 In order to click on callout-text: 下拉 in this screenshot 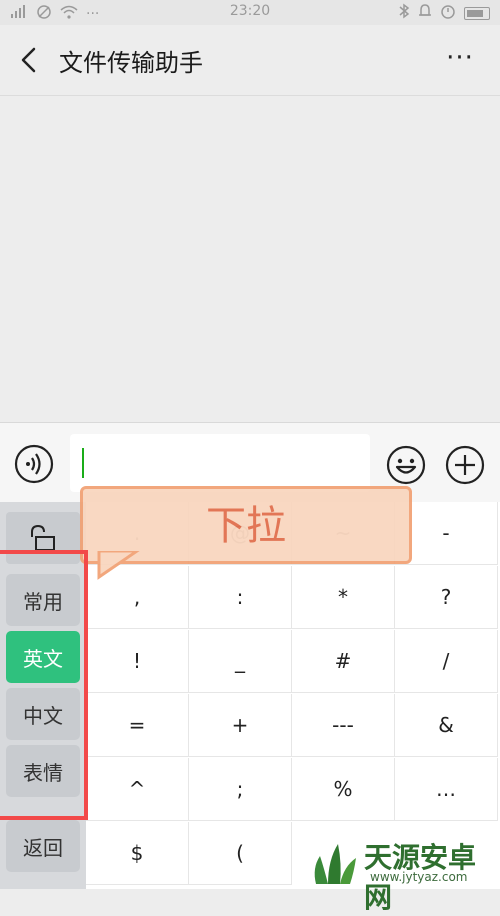, I will do `click(246, 526)`.